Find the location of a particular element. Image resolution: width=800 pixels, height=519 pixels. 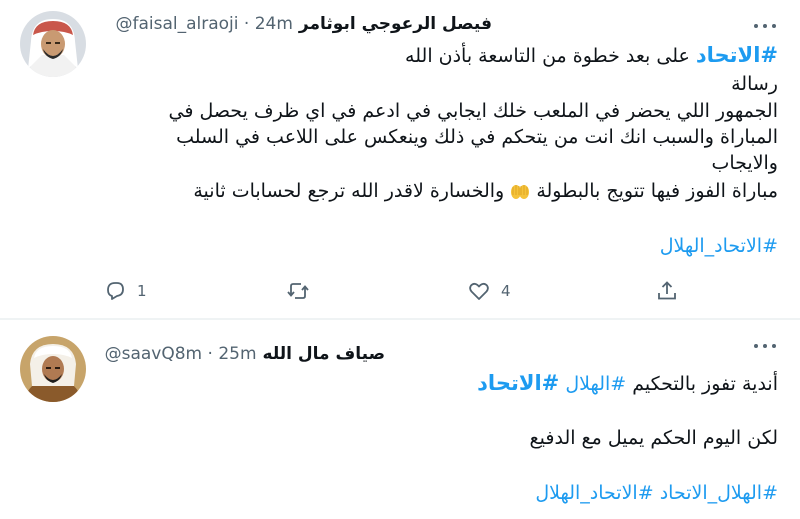

tweet-text: على بعد خطوة من التاسعة بأذن الله is located at coordinates (547, 56).